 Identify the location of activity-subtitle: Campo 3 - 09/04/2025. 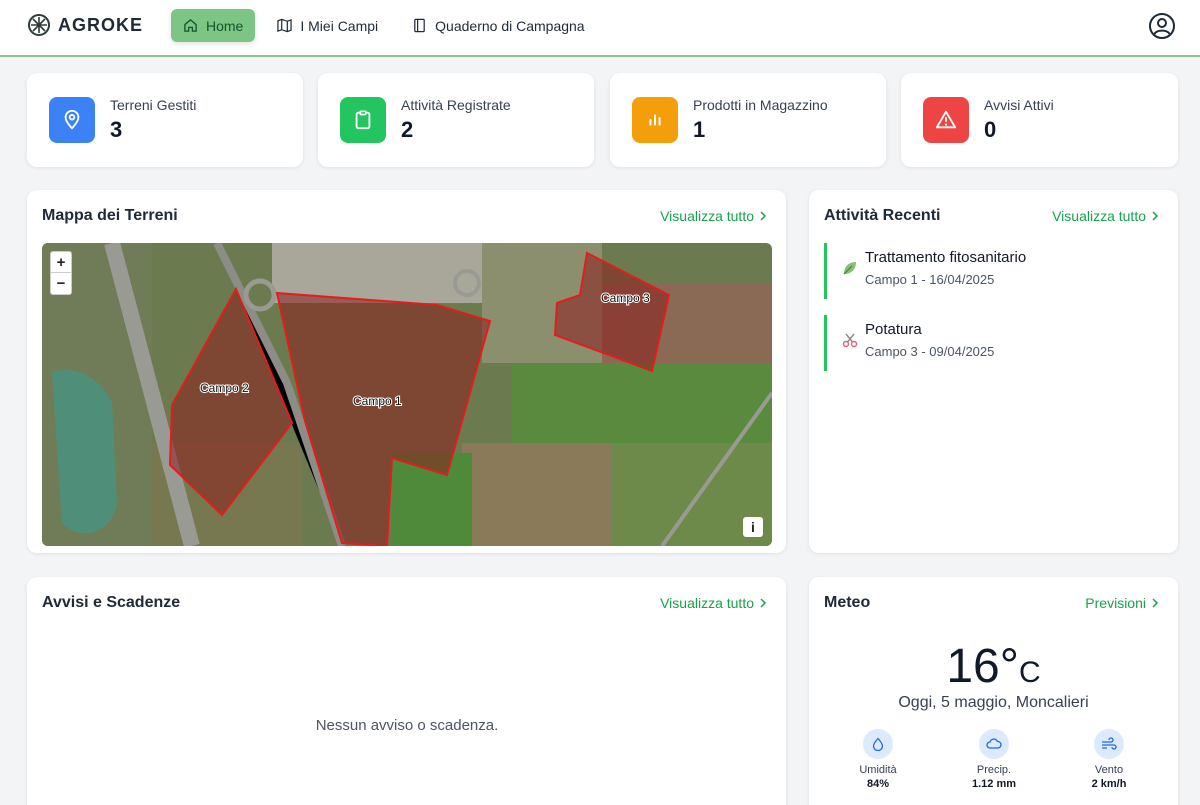
(930, 351).